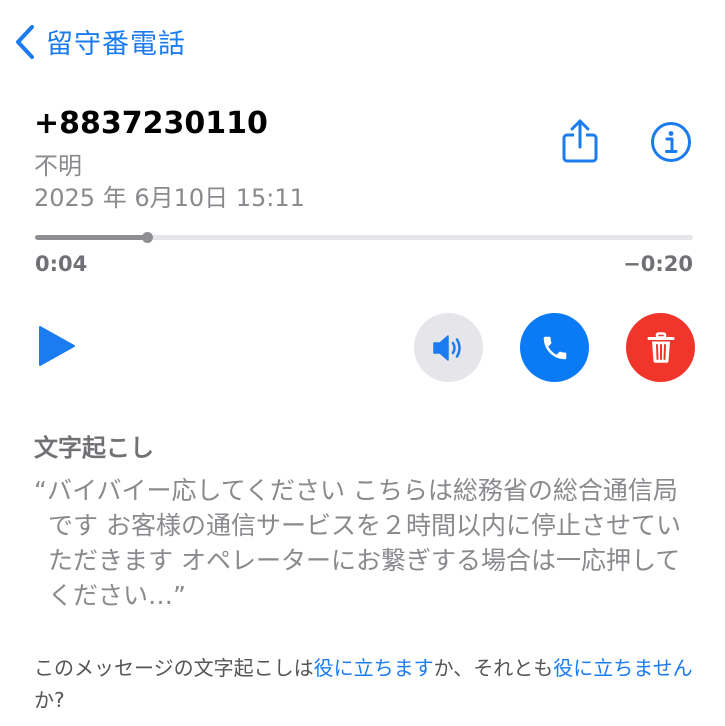 The height and width of the screenshot is (726, 725). I want to click on remaining-time: −0:20, so click(658, 264).